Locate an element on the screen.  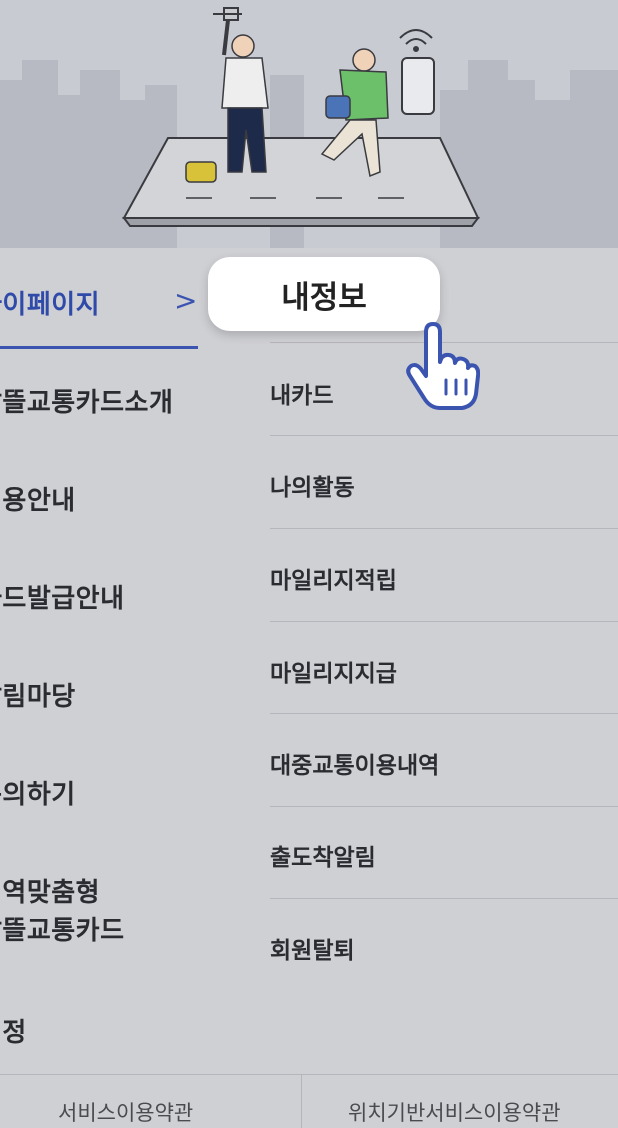
submenu-item-transit-history: 대중교통이용내역 is located at coordinates (444, 763).